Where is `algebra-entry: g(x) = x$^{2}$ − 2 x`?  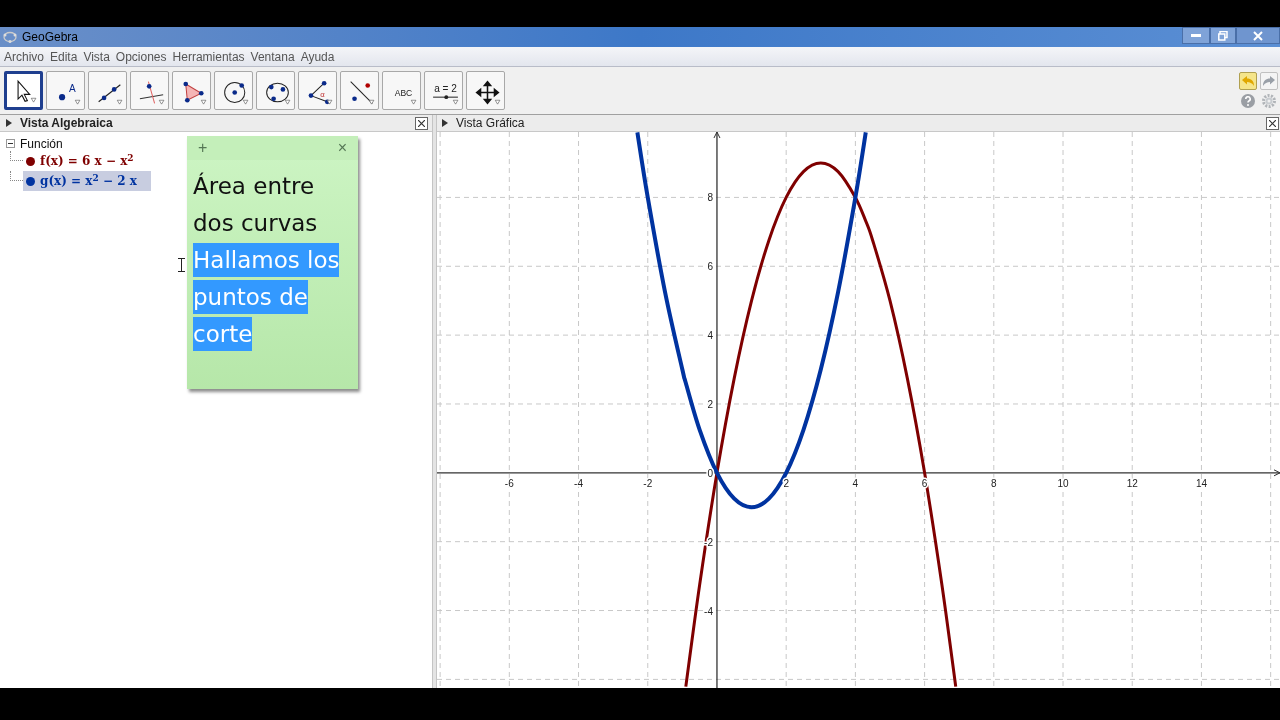 algebra-entry: g(x) = x$^{2}$ − 2 x is located at coordinates (87, 181).